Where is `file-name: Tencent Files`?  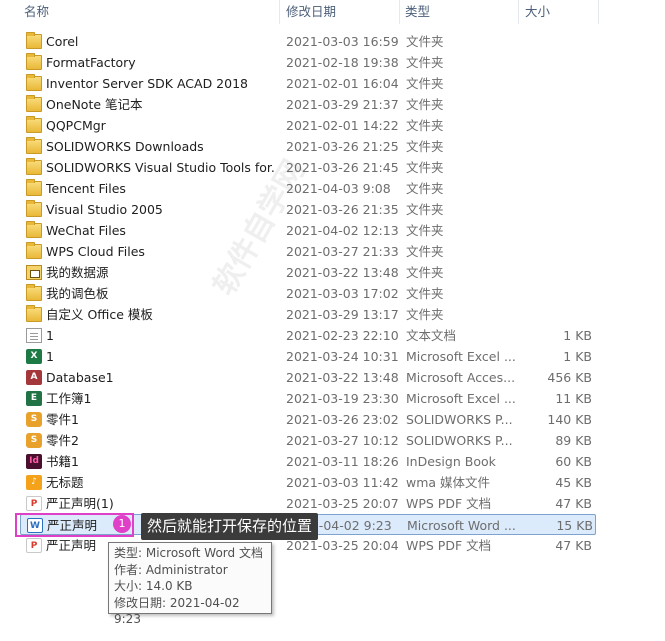
file-name: Tencent Files is located at coordinates (86, 188).